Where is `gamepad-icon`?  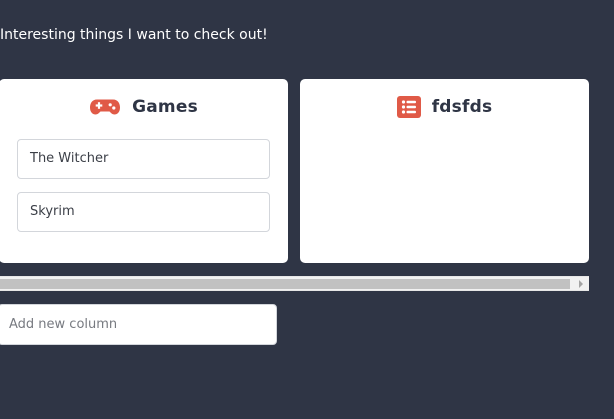 gamepad-icon is located at coordinates (105, 107).